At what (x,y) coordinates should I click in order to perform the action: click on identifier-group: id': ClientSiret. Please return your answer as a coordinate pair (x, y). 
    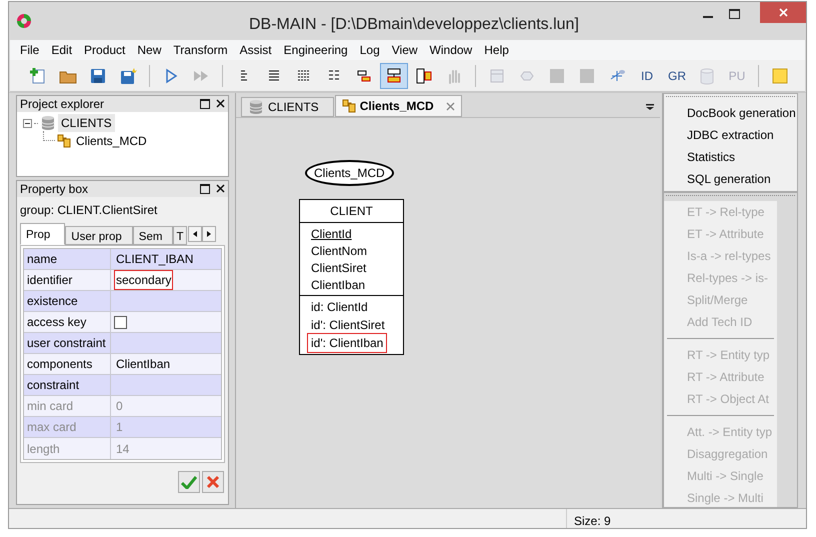
    Looking at the image, I should click on (348, 325).